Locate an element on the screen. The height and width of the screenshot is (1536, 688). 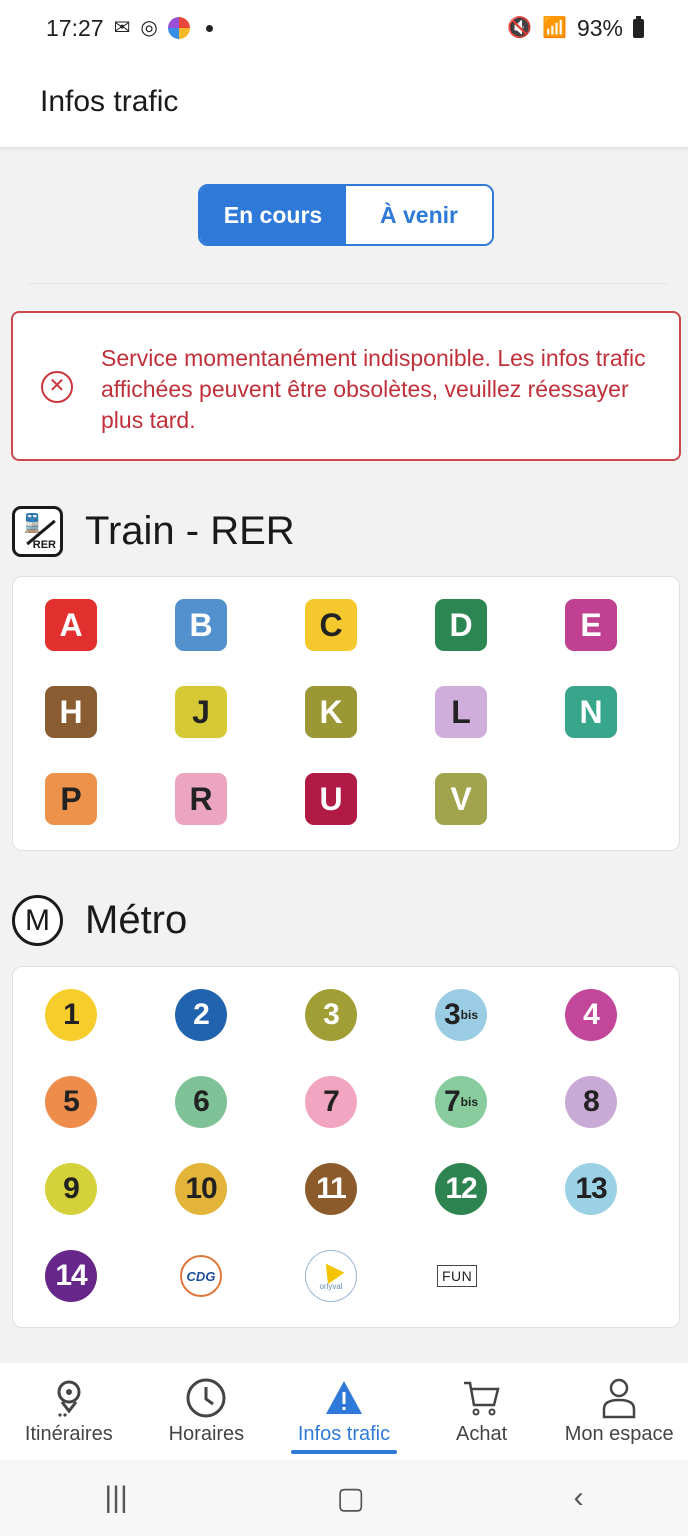
metro-line-badge-4: 4 is located at coordinates (591, 1015).